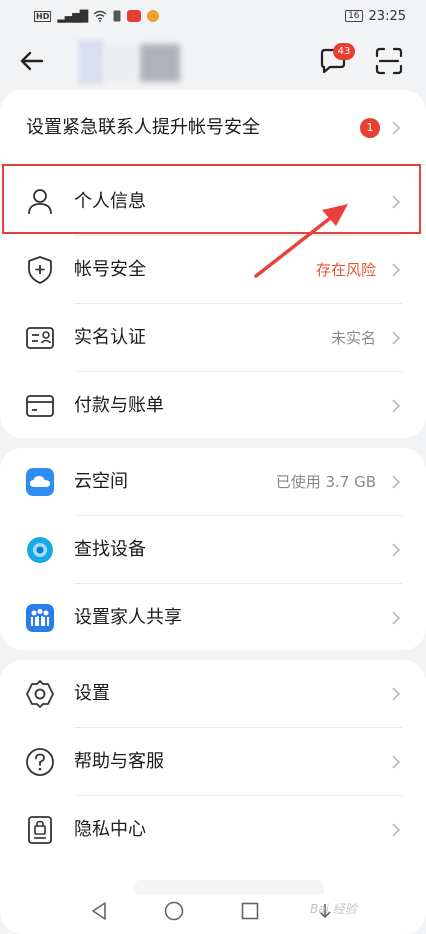  I want to click on clock: 23:25, so click(387, 16).